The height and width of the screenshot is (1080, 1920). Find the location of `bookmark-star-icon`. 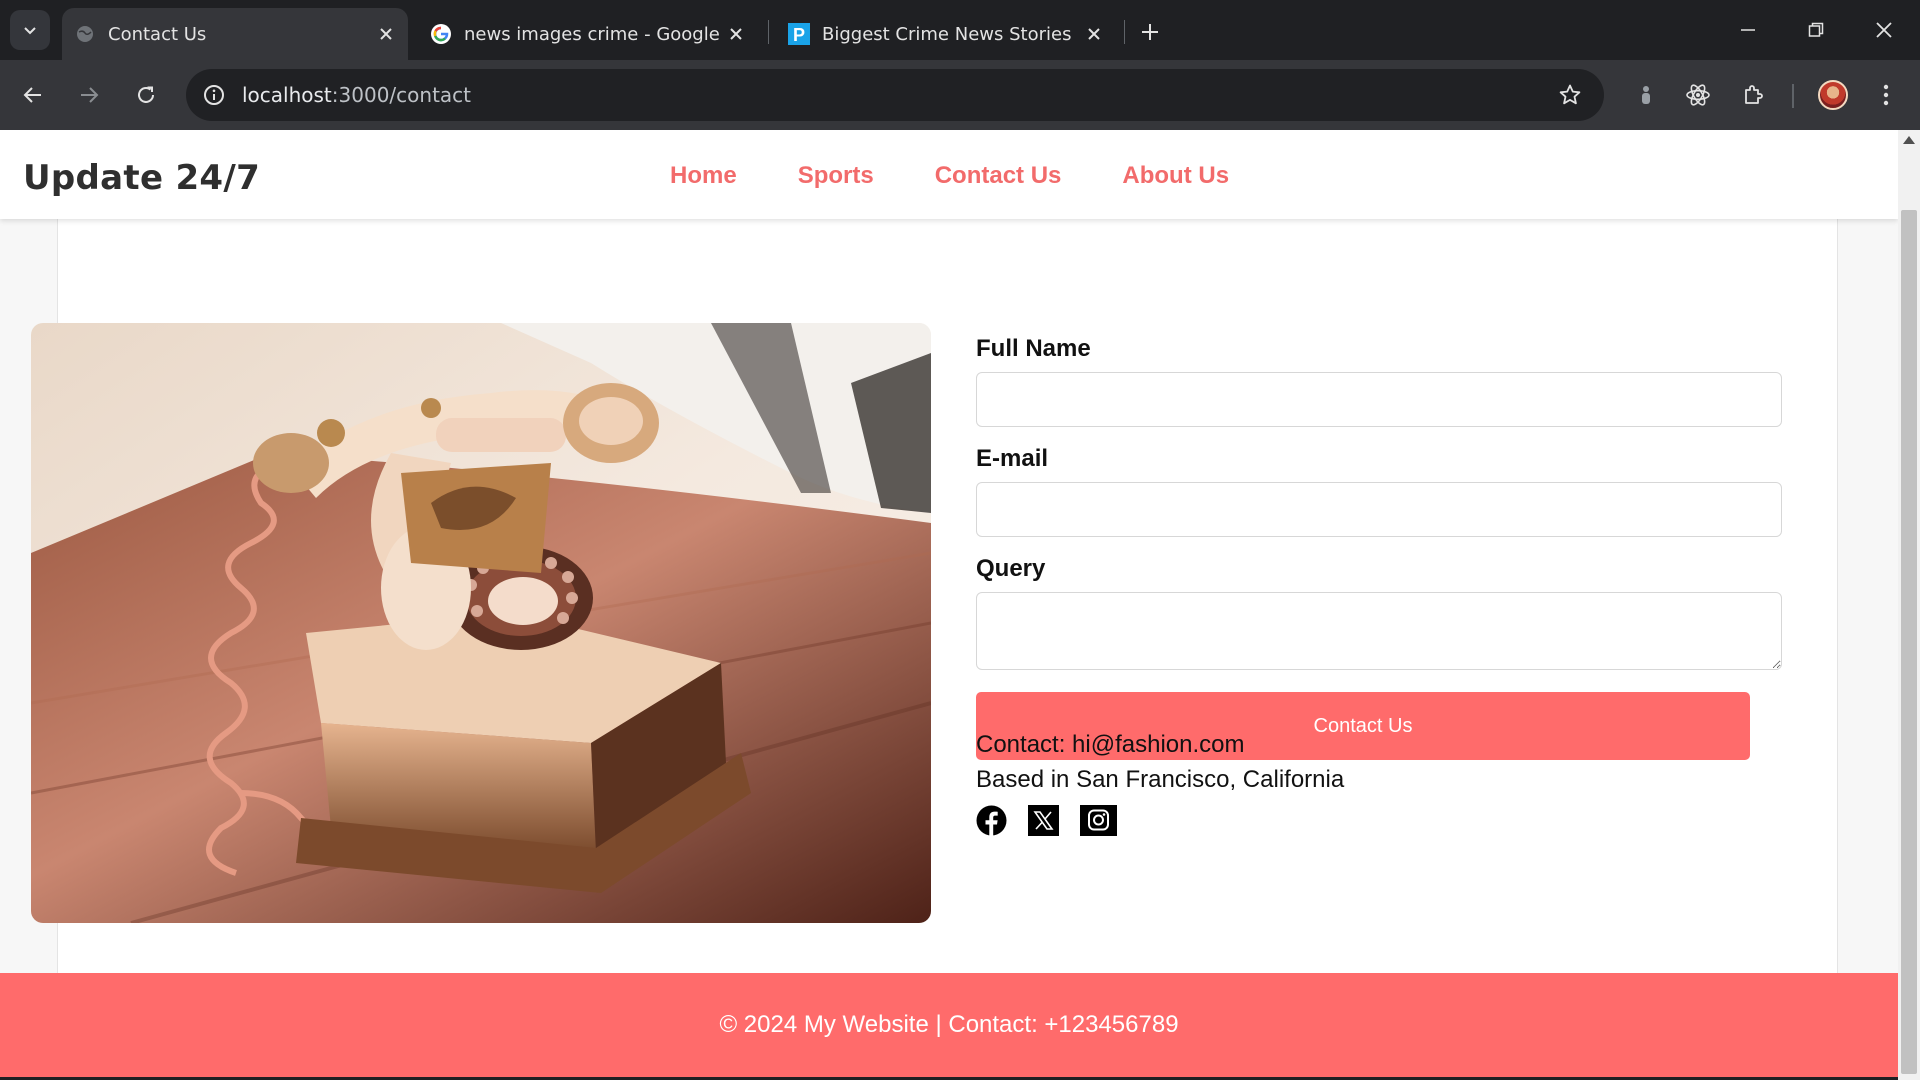

bookmark-star-icon is located at coordinates (1570, 95).